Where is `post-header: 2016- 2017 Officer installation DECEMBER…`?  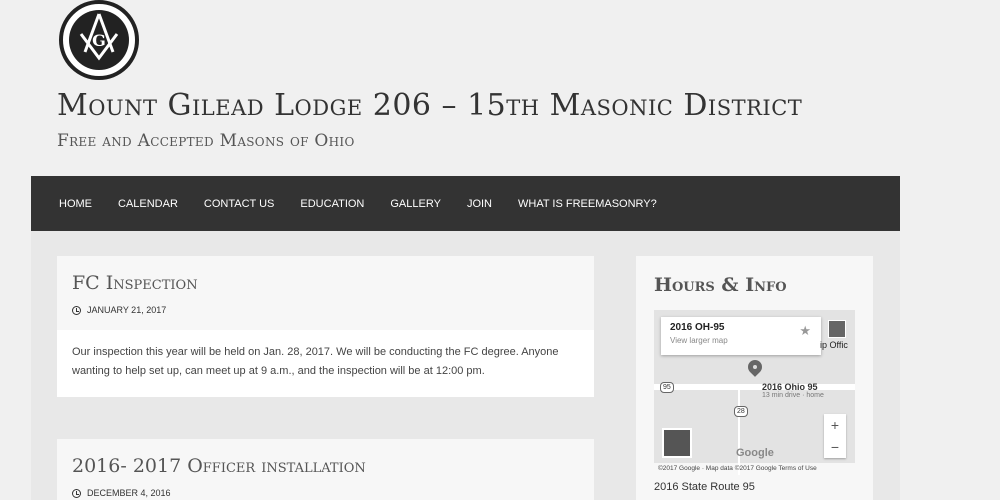 post-header: 2016- 2017 Officer installation DECEMBER… is located at coordinates (325, 469).